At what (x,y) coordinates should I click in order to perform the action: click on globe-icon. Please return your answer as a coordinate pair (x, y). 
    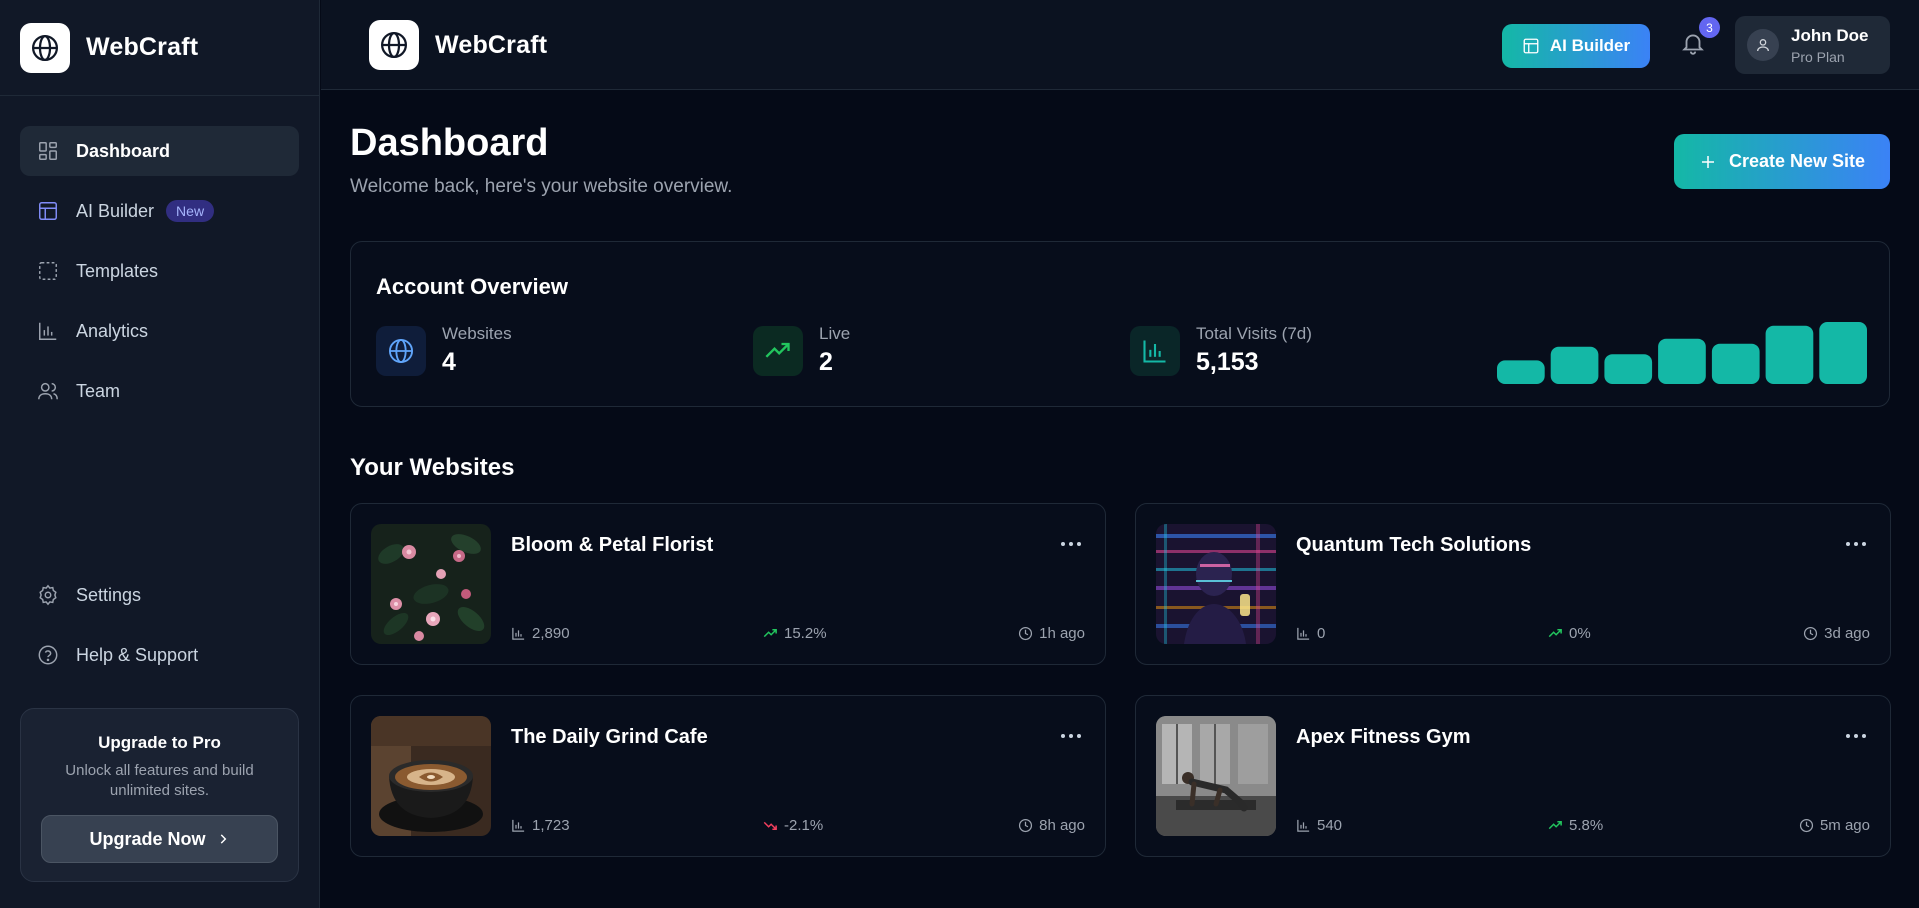
    Looking at the image, I should click on (45, 47).